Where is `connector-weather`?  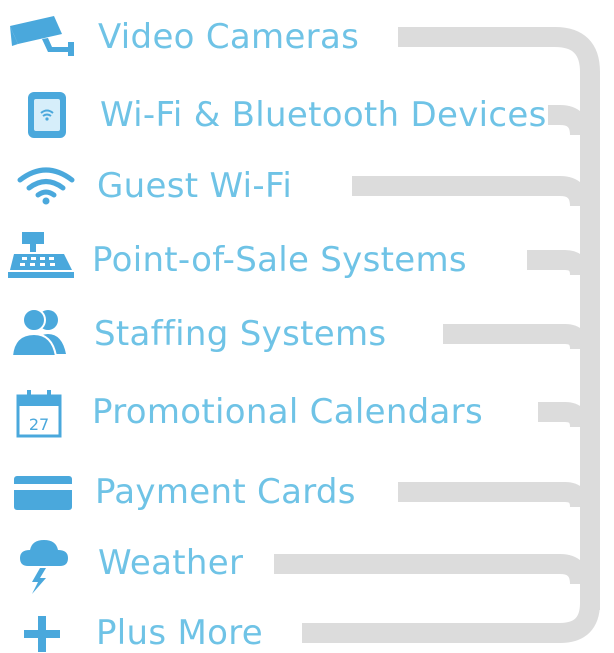
connector-weather is located at coordinates (432, 569).